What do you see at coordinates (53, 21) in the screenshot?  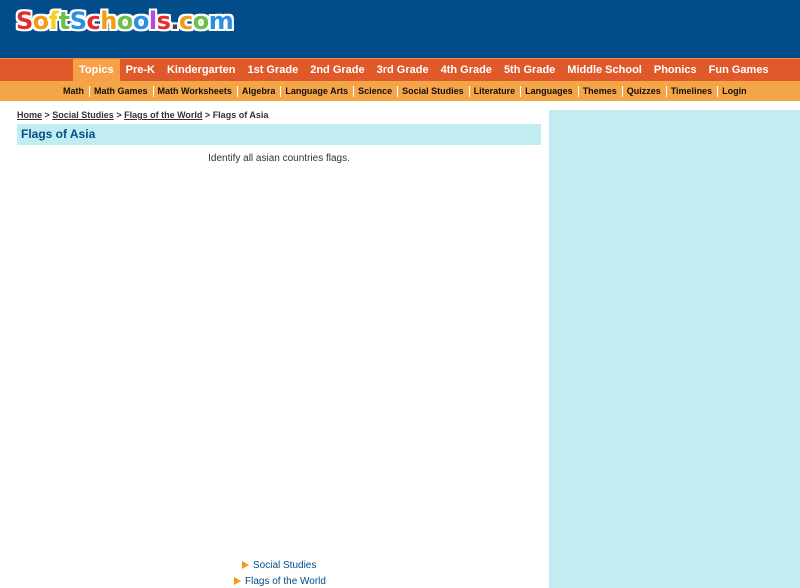 I see `logo-letter: f` at bounding box center [53, 21].